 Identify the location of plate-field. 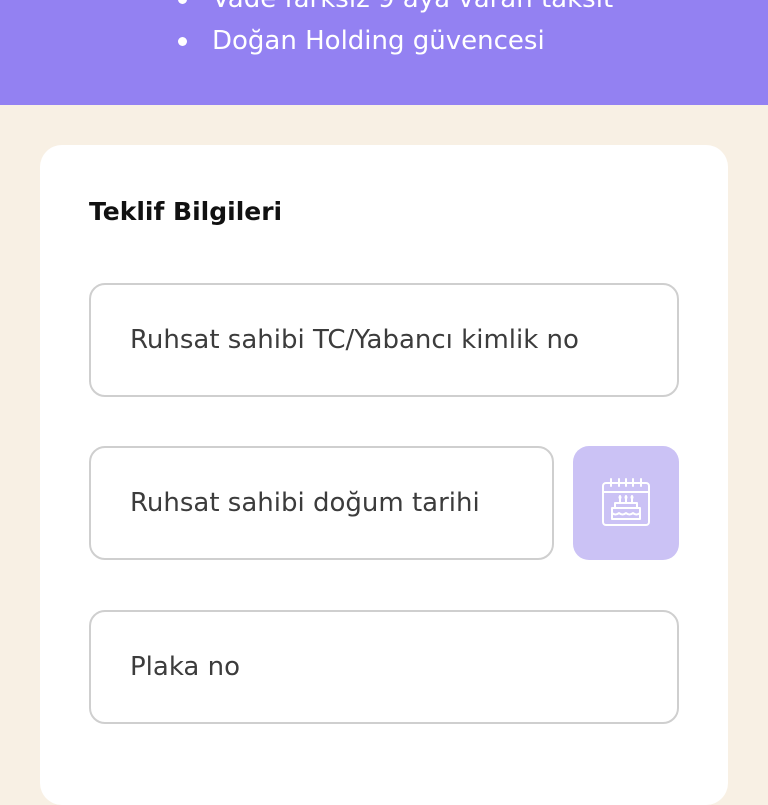
(384, 667).